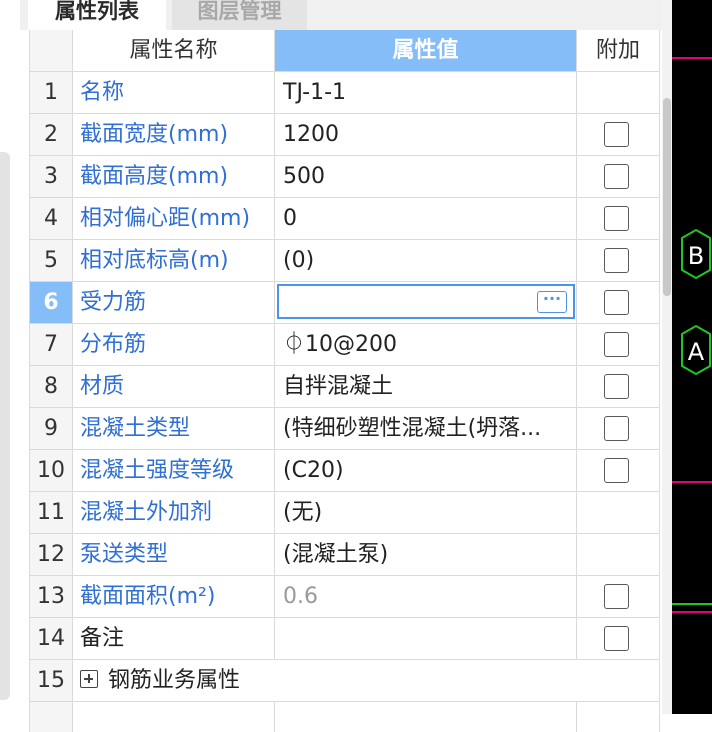 The height and width of the screenshot is (732, 712). I want to click on expand-plus-icon, so click(89, 679).